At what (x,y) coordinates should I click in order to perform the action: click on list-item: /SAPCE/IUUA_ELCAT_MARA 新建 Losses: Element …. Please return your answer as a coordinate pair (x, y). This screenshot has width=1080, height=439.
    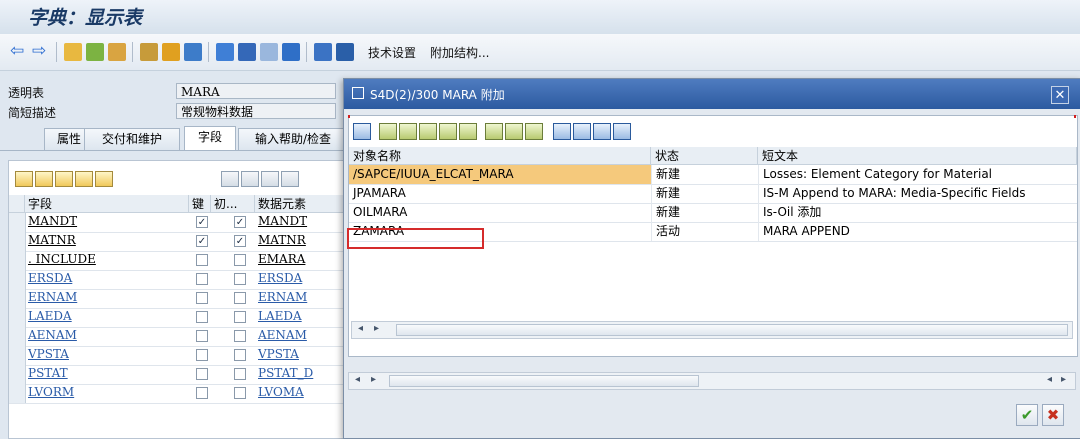
    Looking at the image, I should click on (713, 175).